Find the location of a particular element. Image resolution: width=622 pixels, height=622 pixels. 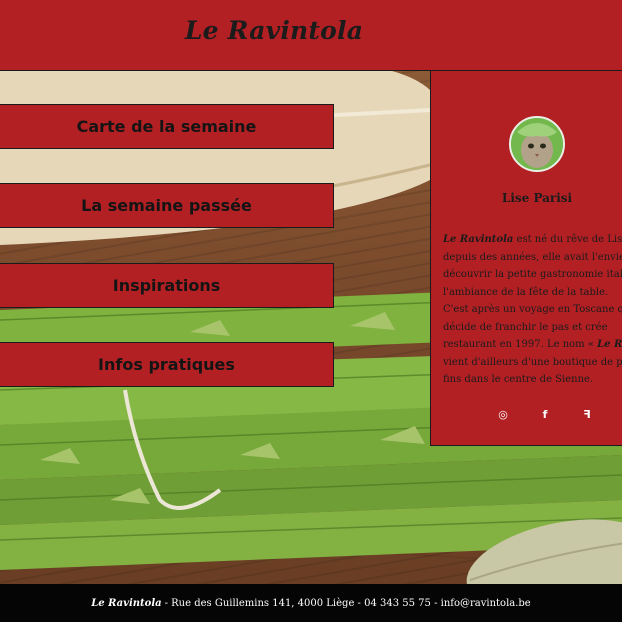

bio-line: l'ambiance de la fête de la table. is located at coordinates (526, 292).